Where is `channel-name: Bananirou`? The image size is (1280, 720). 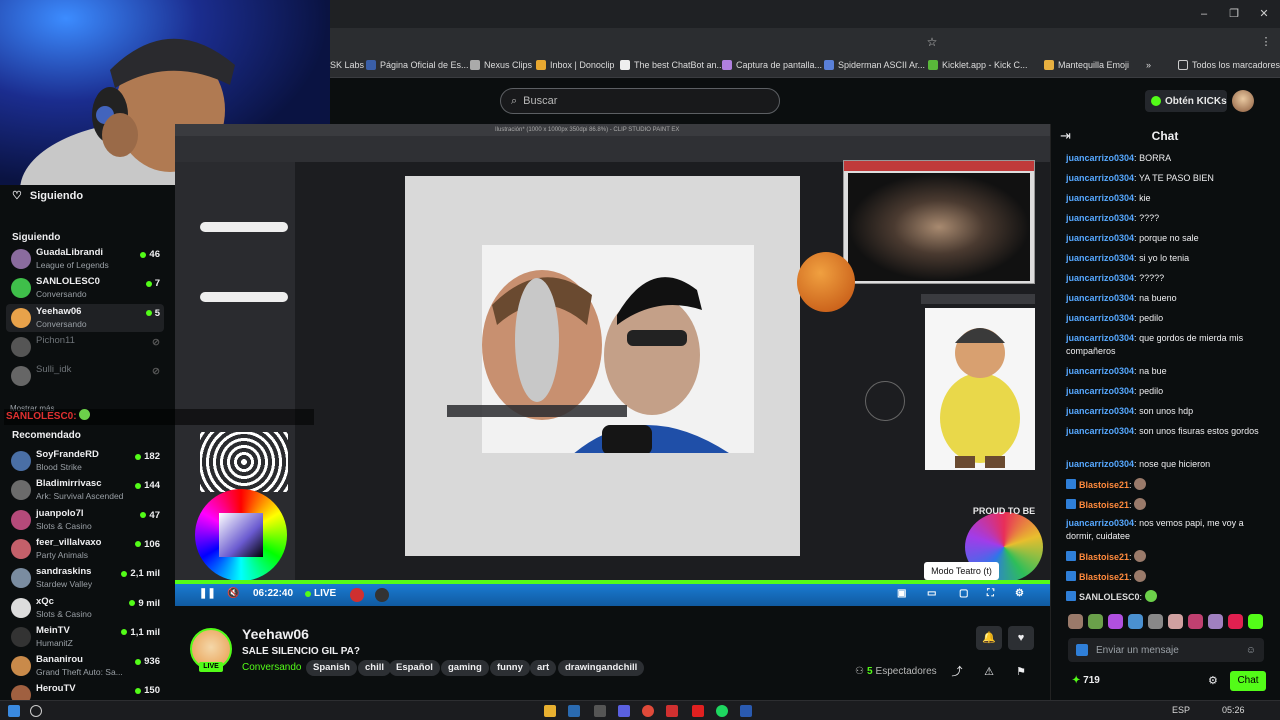 channel-name: Bananirou is located at coordinates (59, 660).